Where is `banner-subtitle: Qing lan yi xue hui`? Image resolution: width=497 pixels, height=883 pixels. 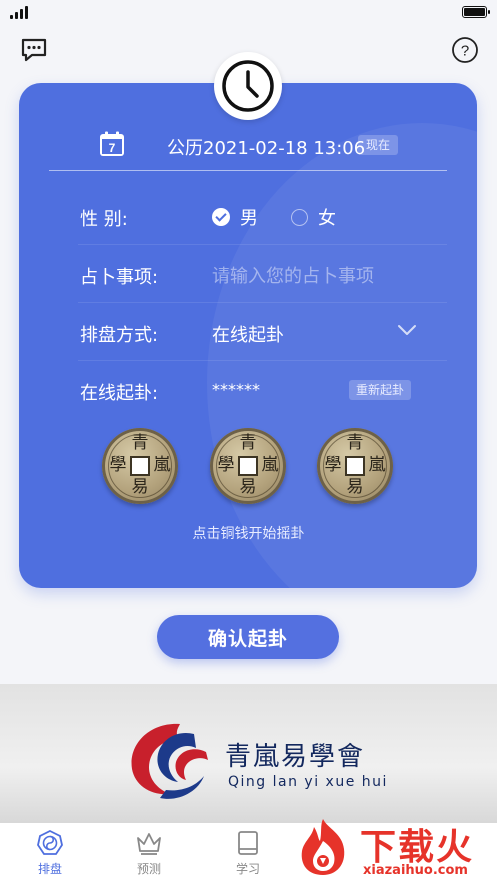 banner-subtitle: Qing lan yi xue hui is located at coordinates (308, 782).